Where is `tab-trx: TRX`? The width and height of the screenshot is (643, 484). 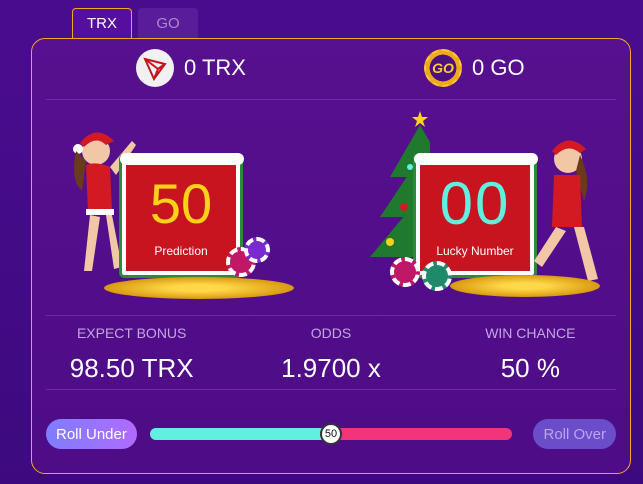 tab-trx: TRX is located at coordinates (102, 23).